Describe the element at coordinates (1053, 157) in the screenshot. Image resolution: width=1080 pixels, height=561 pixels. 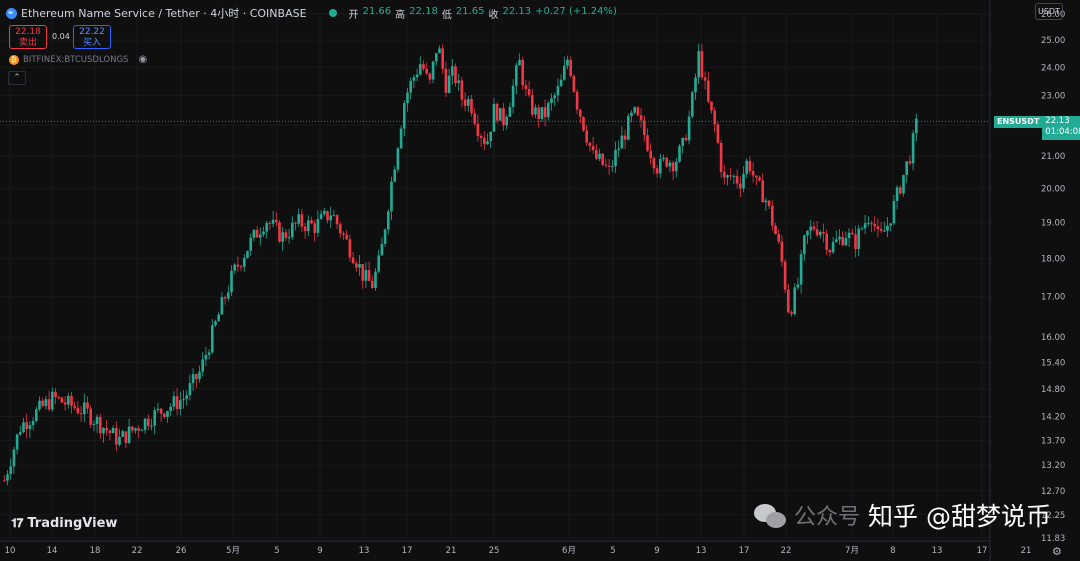
I see `price-tick-label: 21.00` at that location.